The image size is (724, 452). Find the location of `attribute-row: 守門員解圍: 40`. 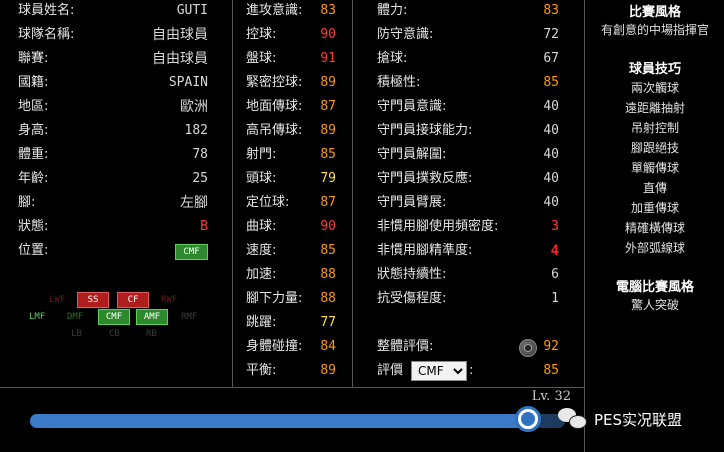

attribute-row: 守門員解圍: 40 is located at coordinates (468, 155).